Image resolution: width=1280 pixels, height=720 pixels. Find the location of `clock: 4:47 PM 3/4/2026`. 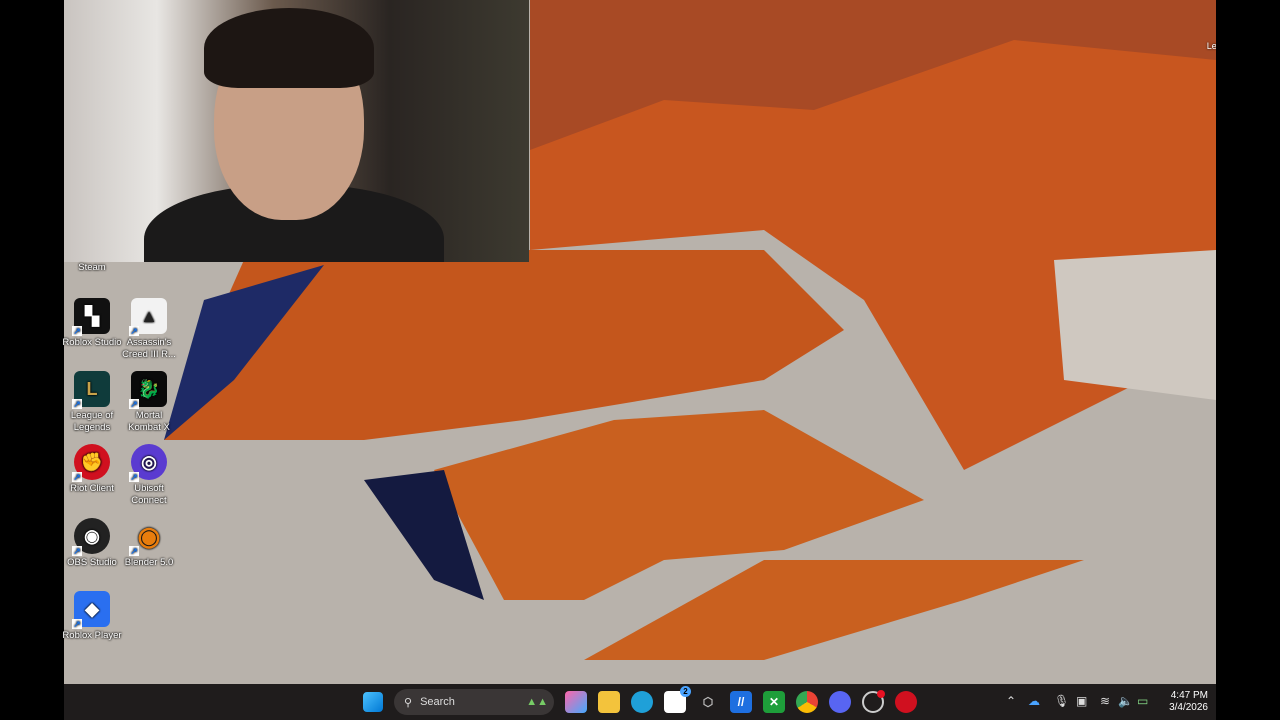

clock: 4:47 PM 3/4/2026 is located at coordinates (1184, 702).